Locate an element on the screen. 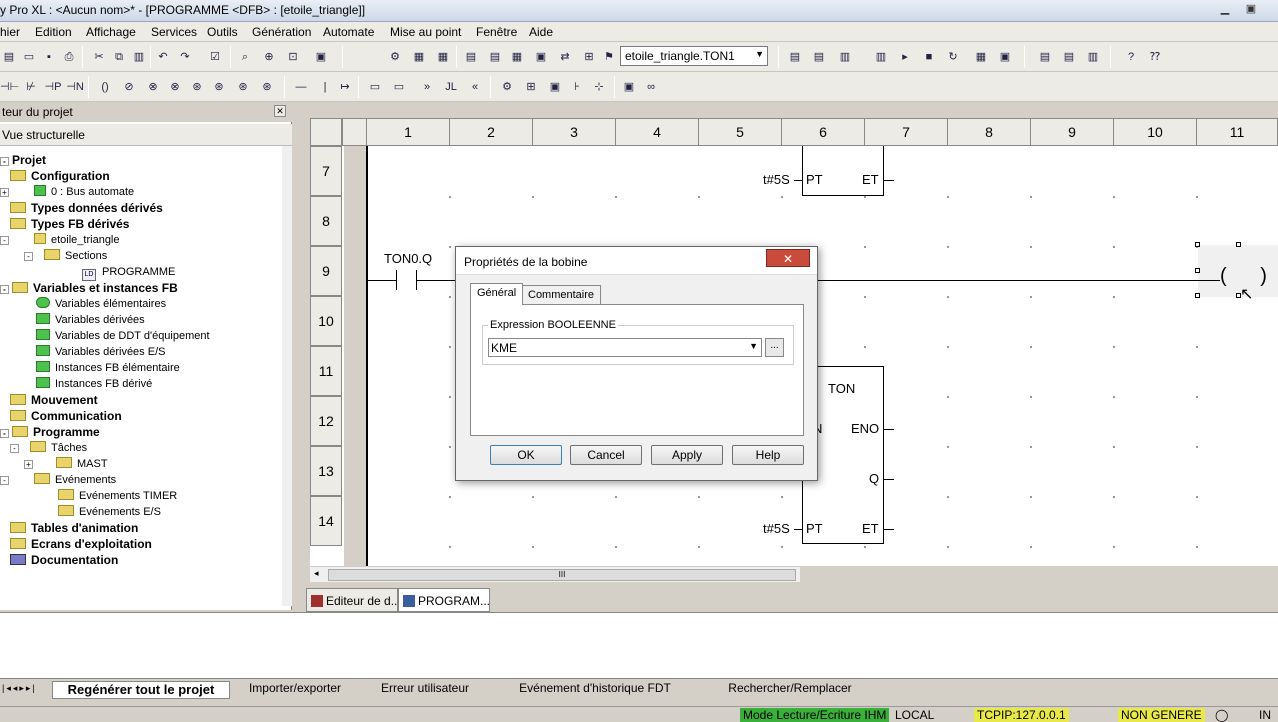  menu-fichier: hier is located at coordinates (10, 32).